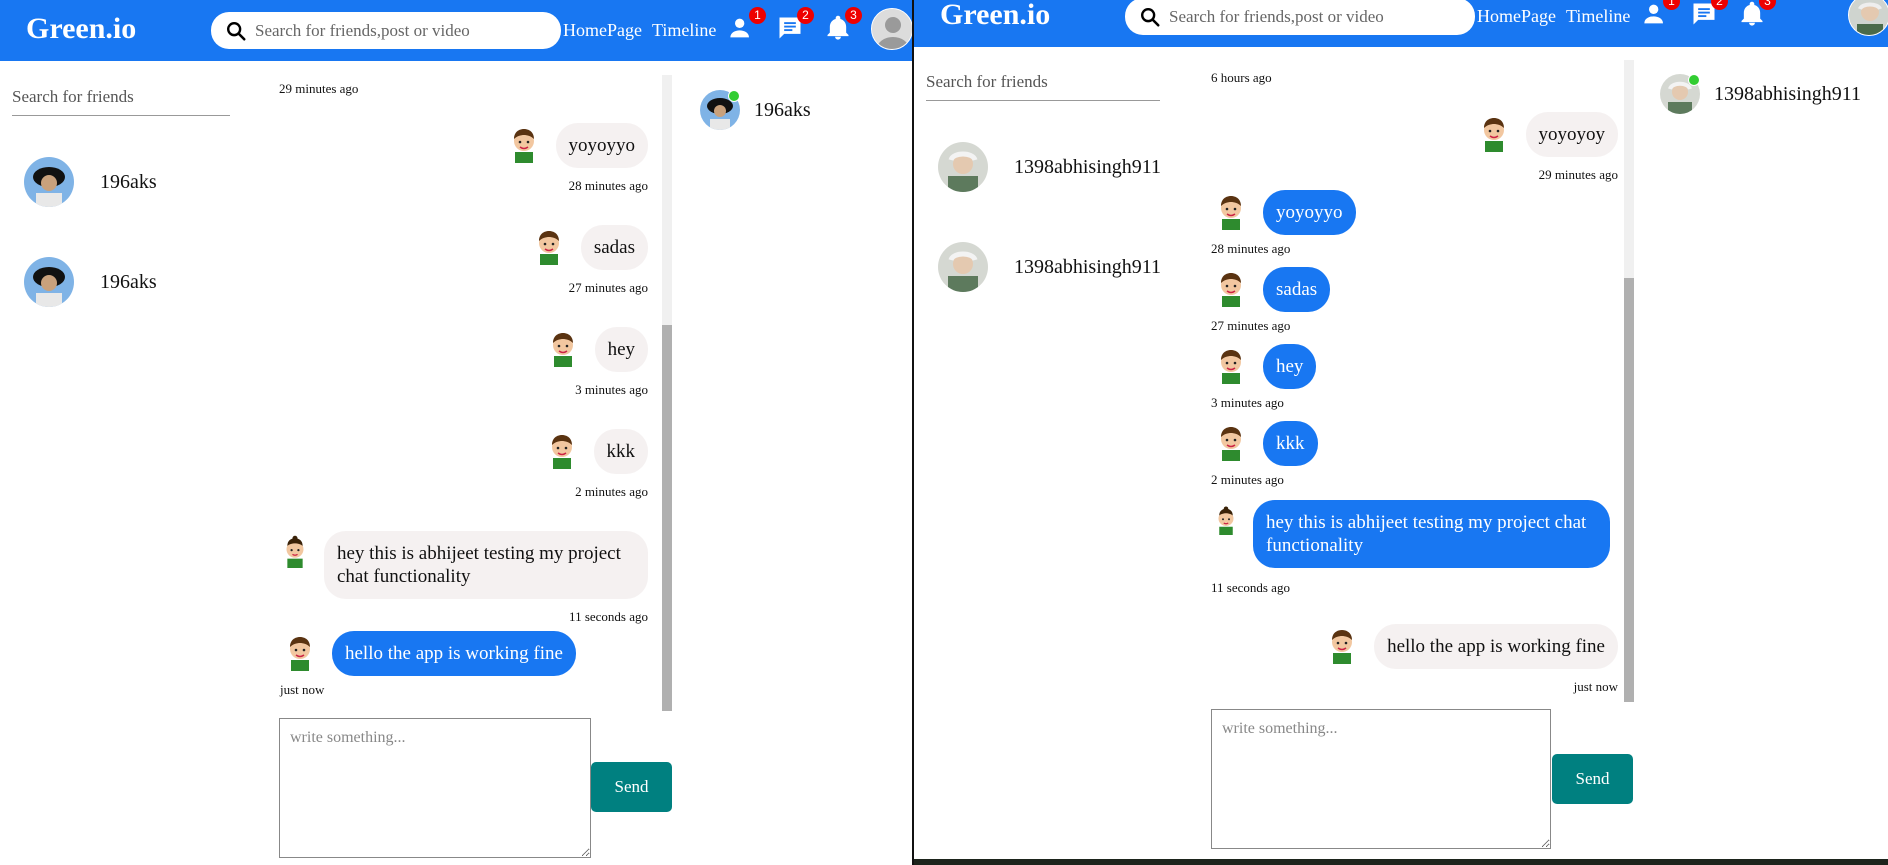 The width and height of the screenshot is (1888, 865). I want to click on message-item: kkk 2 minutes ago, so click(1264, 454).